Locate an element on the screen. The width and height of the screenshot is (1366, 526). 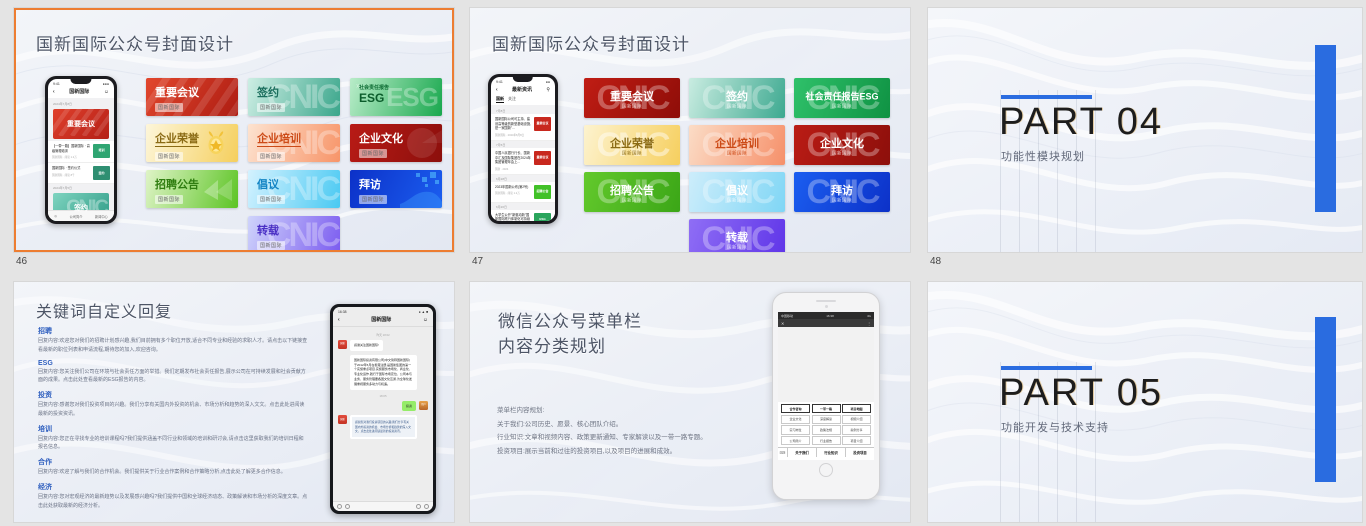
chat-timestamp: 昨天 18:02 is located at coordinates (383, 335).